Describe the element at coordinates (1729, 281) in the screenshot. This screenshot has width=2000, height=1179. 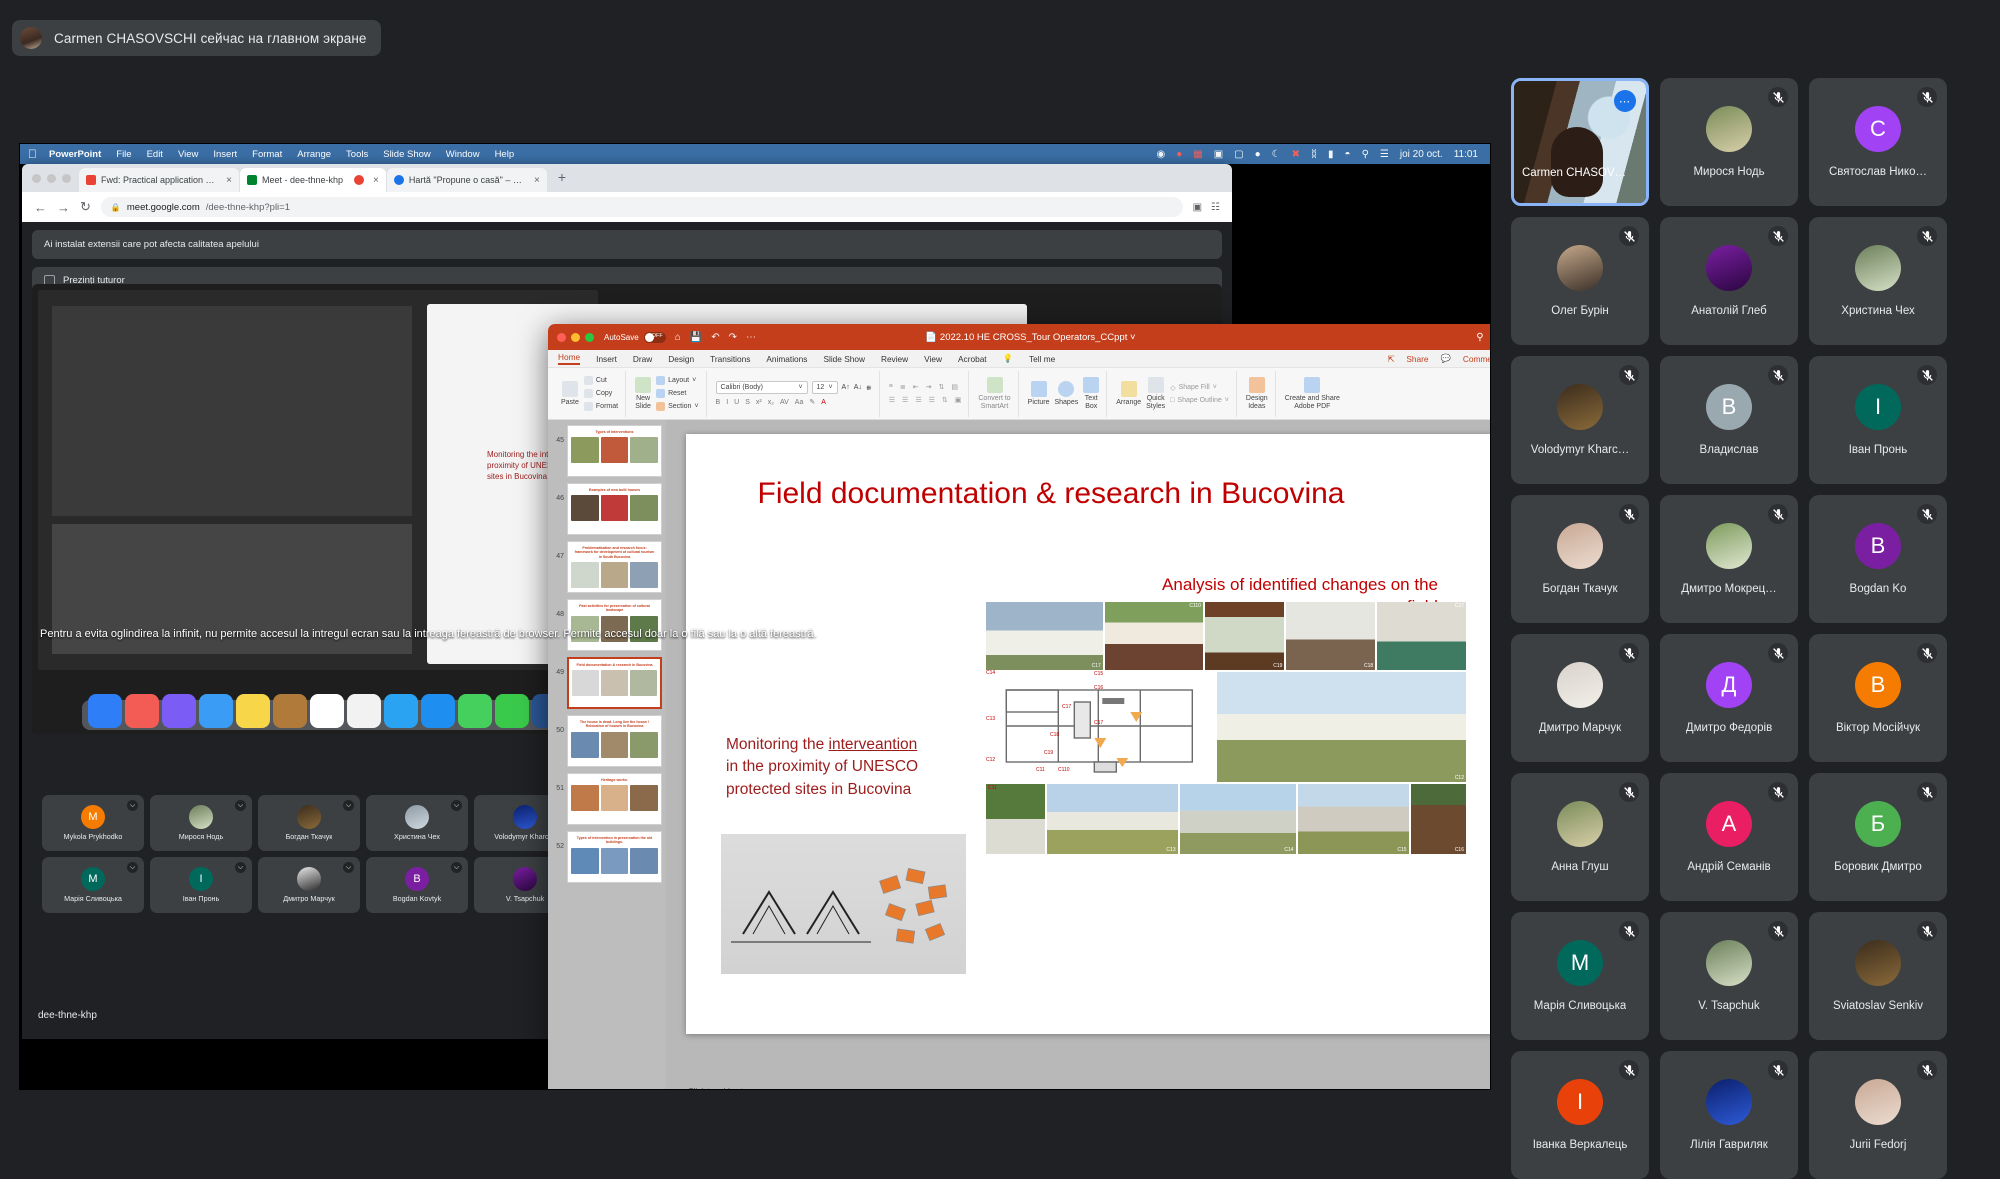
I see `participant-tile: Анатолій Глеб` at that location.